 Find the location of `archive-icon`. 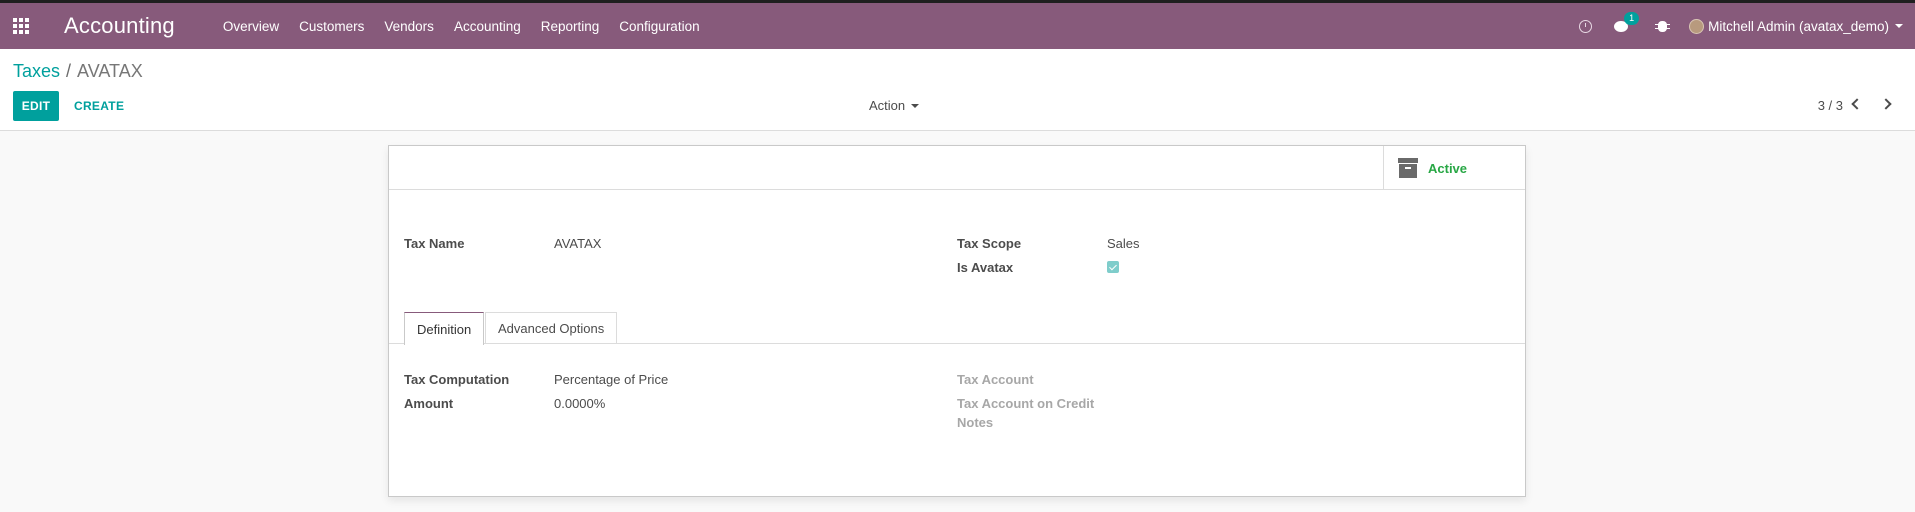

archive-icon is located at coordinates (1408, 168).